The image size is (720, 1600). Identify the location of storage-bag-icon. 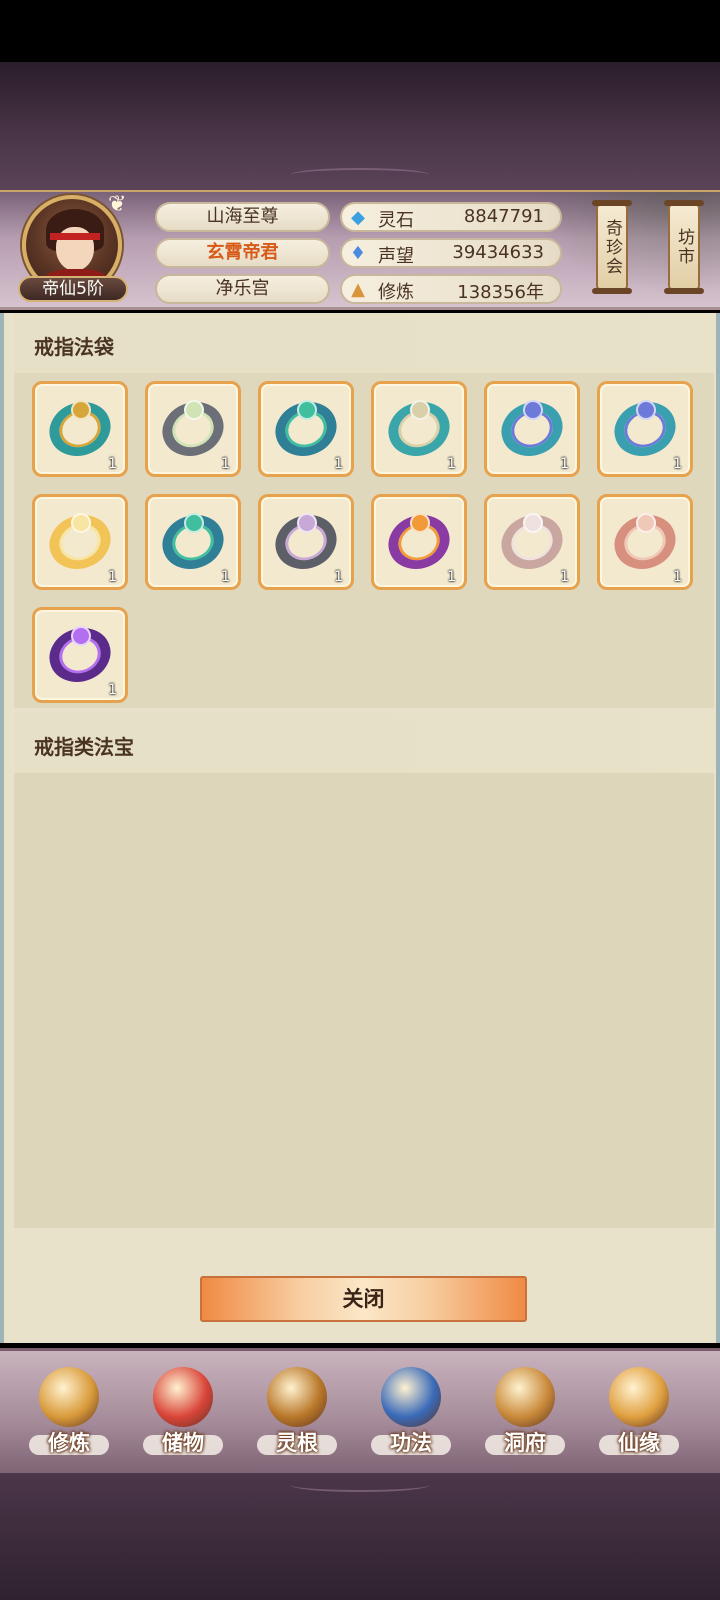
(183, 1397).